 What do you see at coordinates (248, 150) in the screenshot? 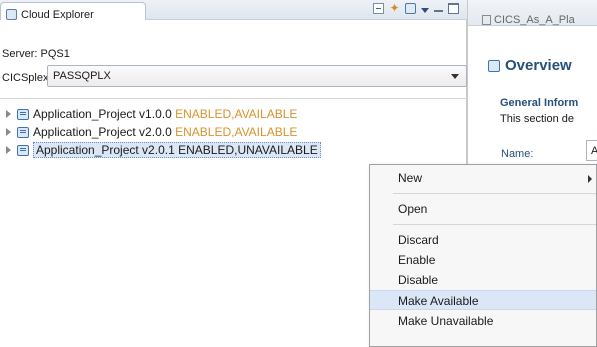
I see `tree-item-status: ENABLED,UNAVAILABLE` at bounding box center [248, 150].